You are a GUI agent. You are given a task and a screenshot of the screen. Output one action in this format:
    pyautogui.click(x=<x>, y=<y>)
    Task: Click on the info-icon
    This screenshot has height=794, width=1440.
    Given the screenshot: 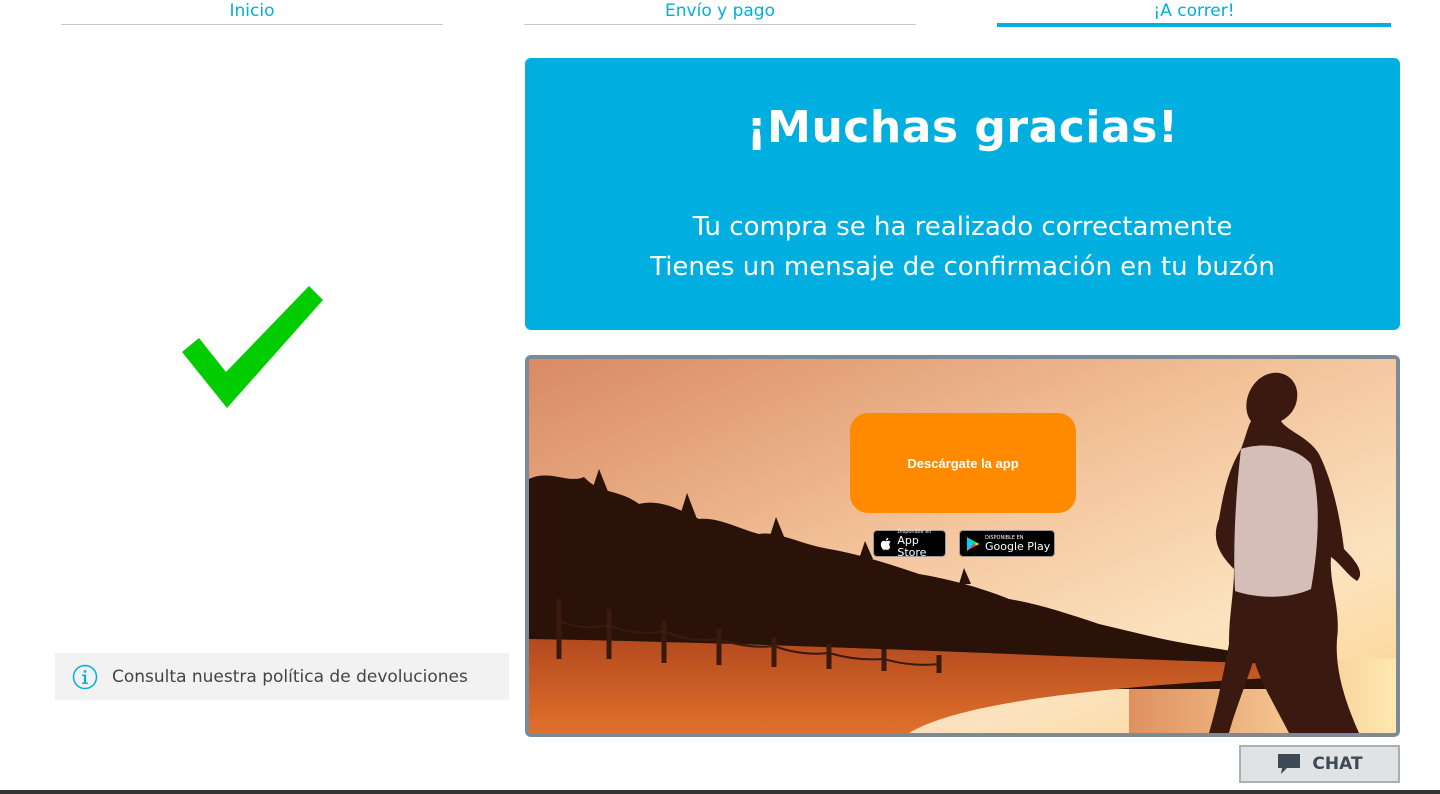 What is the action you would take?
    pyautogui.click(x=85, y=676)
    